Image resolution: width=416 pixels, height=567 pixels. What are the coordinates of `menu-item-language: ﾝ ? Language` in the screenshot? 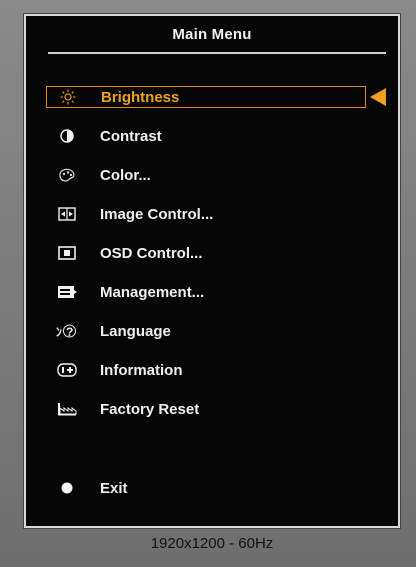 It's located at (205, 331).